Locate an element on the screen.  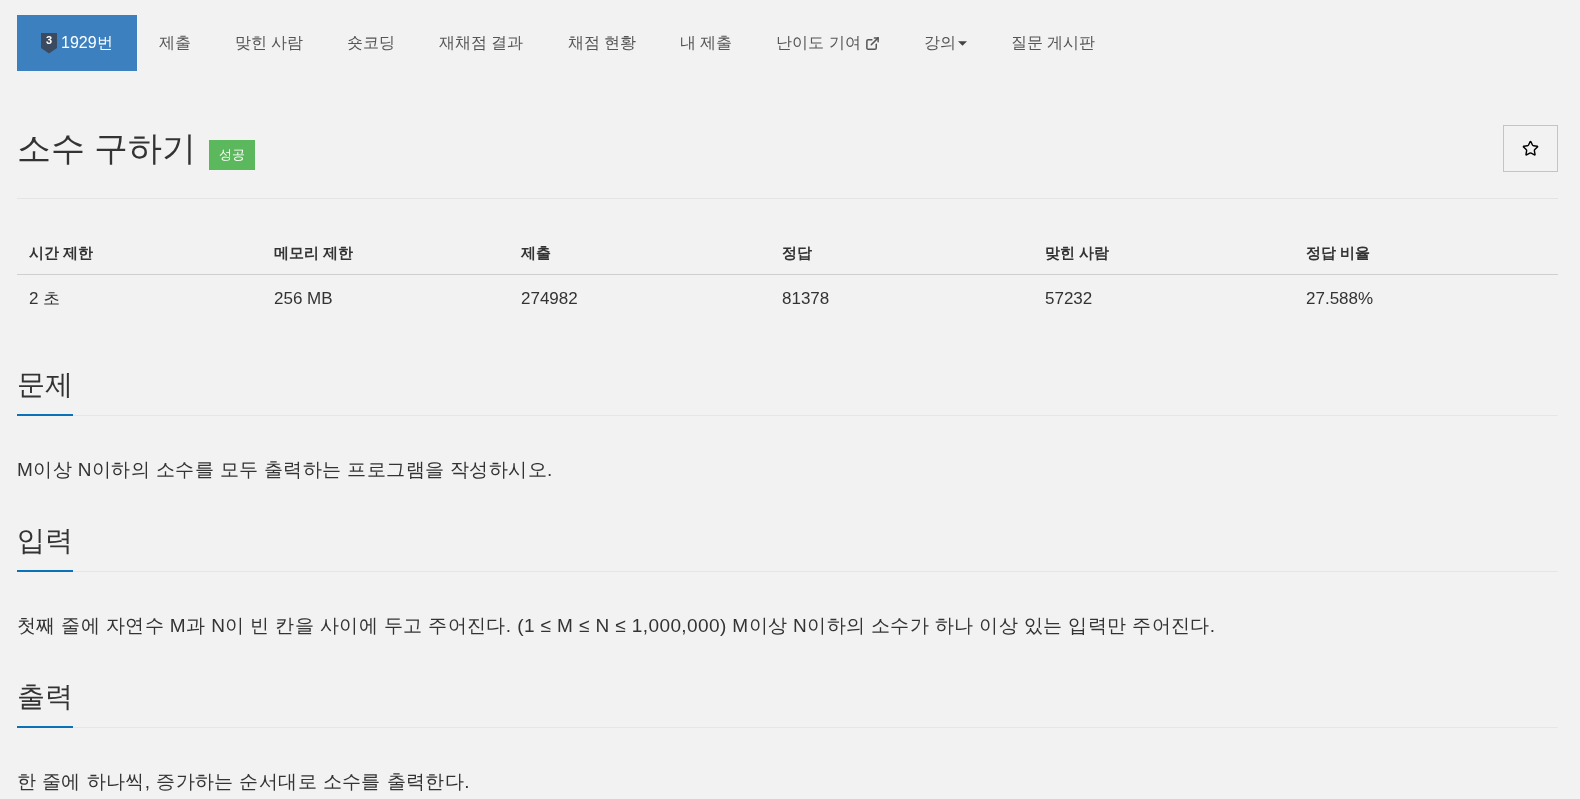
nav-tab: 채점 현황 is located at coordinates (601, 43).